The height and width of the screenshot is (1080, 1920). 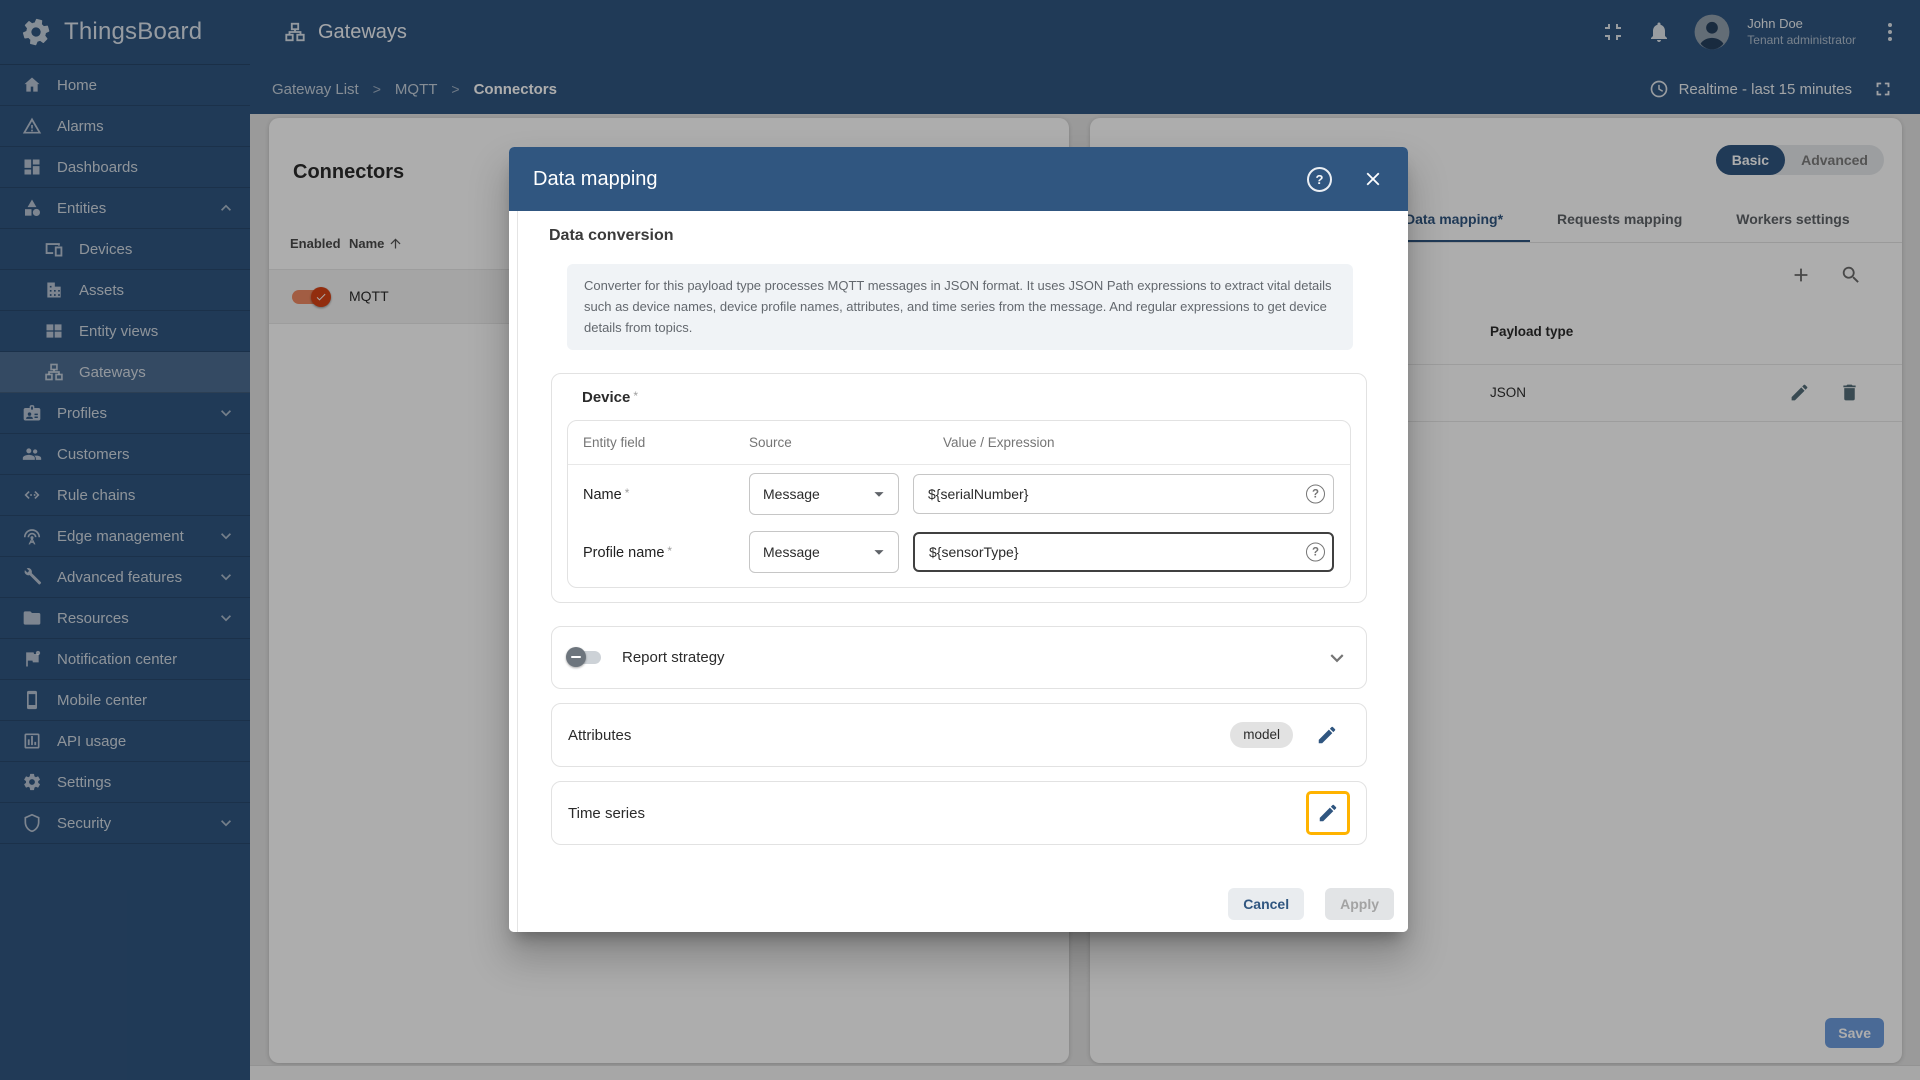 What do you see at coordinates (1359, 904) in the screenshot?
I see `apply-button: Apply` at bounding box center [1359, 904].